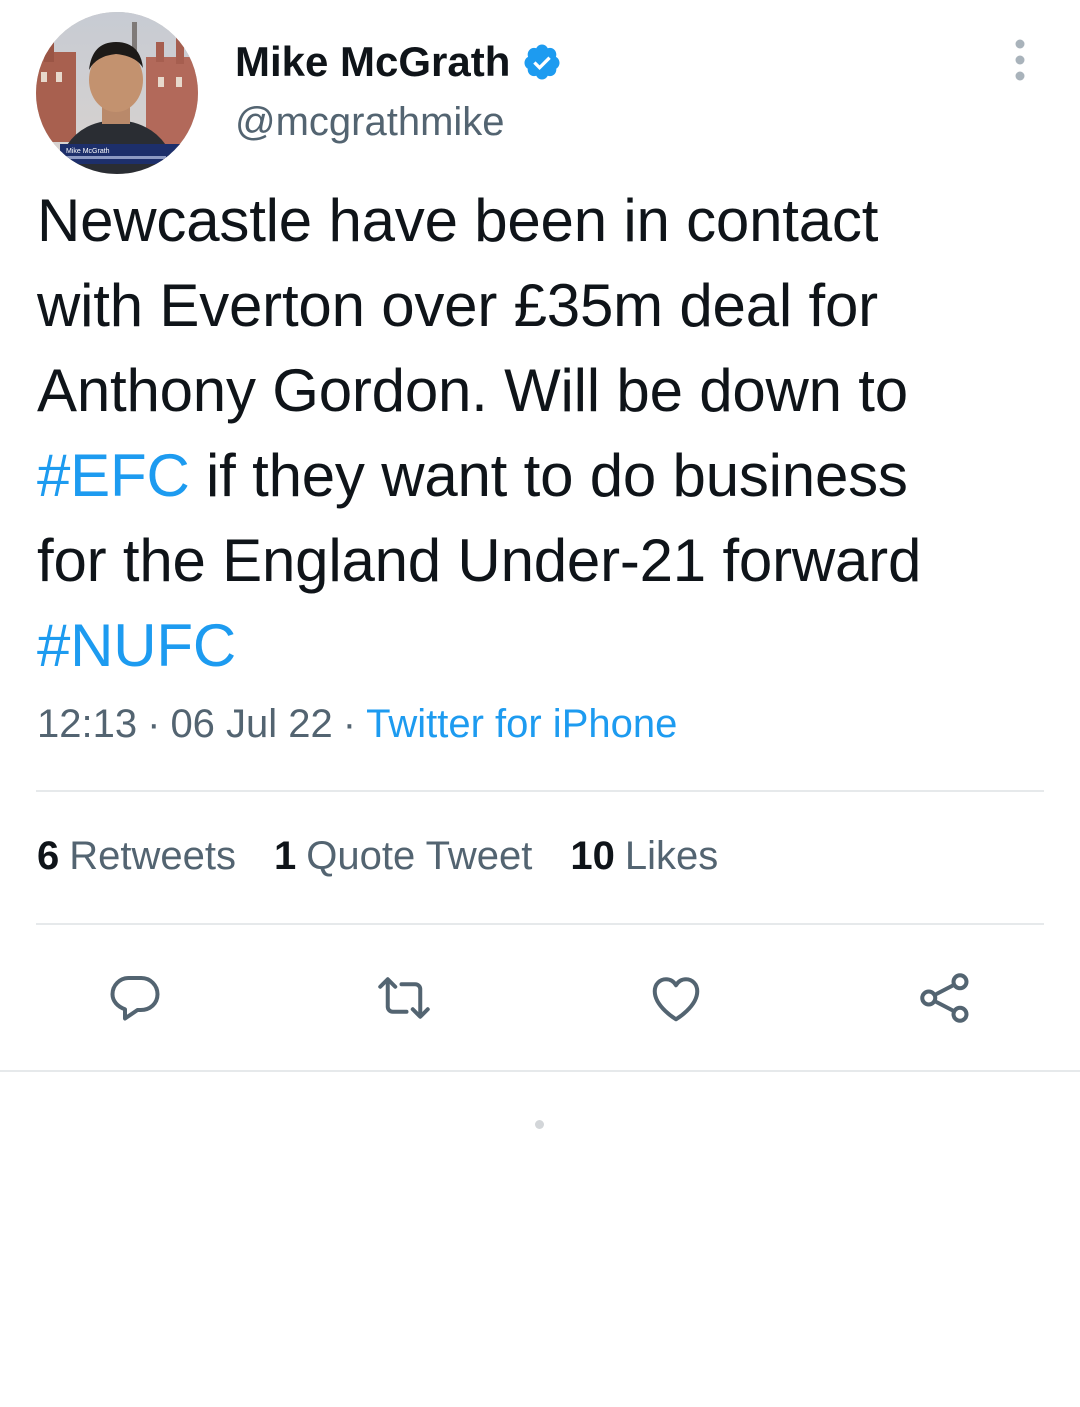  What do you see at coordinates (671, 856) in the screenshot?
I see `likes-label: Likes` at bounding box center [671, 856].